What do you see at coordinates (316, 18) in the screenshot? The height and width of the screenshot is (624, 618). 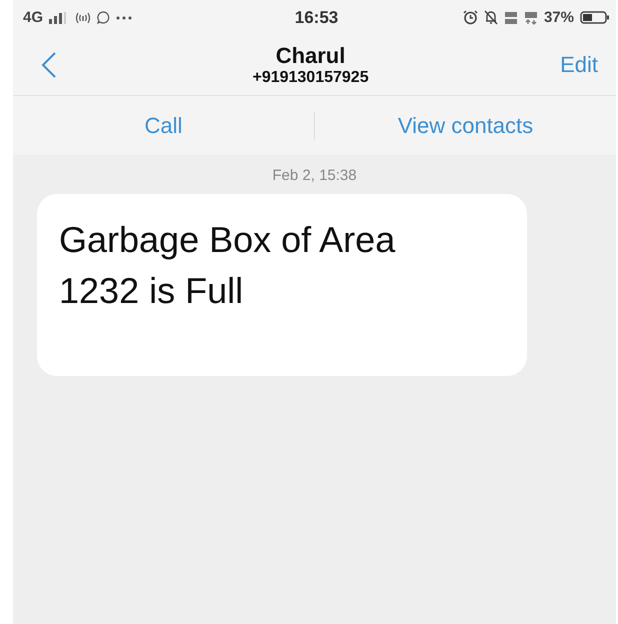 I see `status-time: 16:53` at bounding box center [316, 18].